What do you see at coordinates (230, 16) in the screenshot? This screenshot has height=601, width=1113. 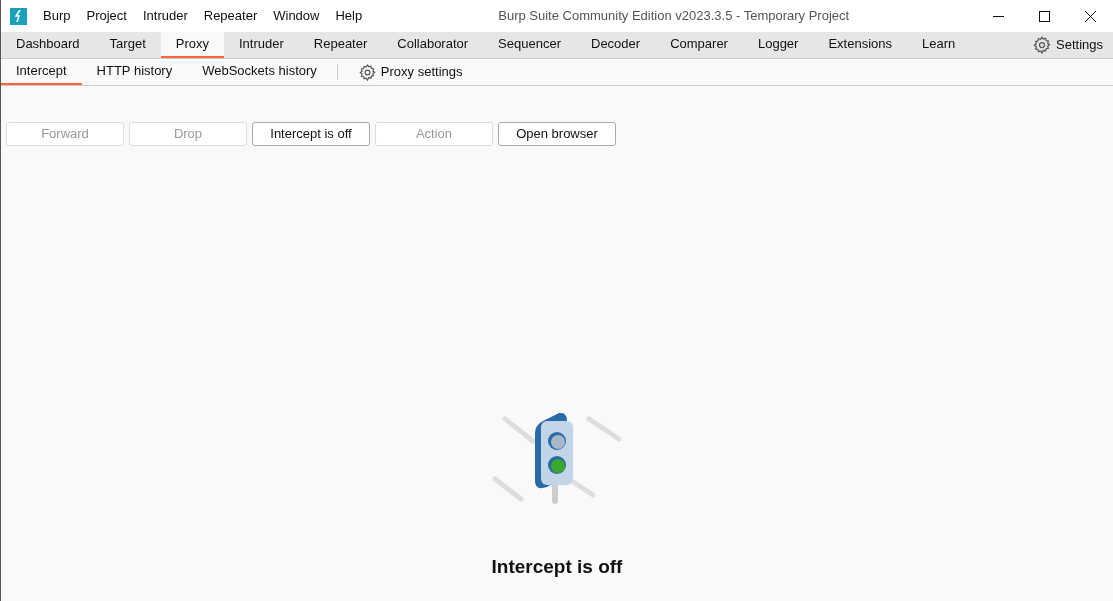 I see `menu-item: Repeater` at bounding box center [230, 16].